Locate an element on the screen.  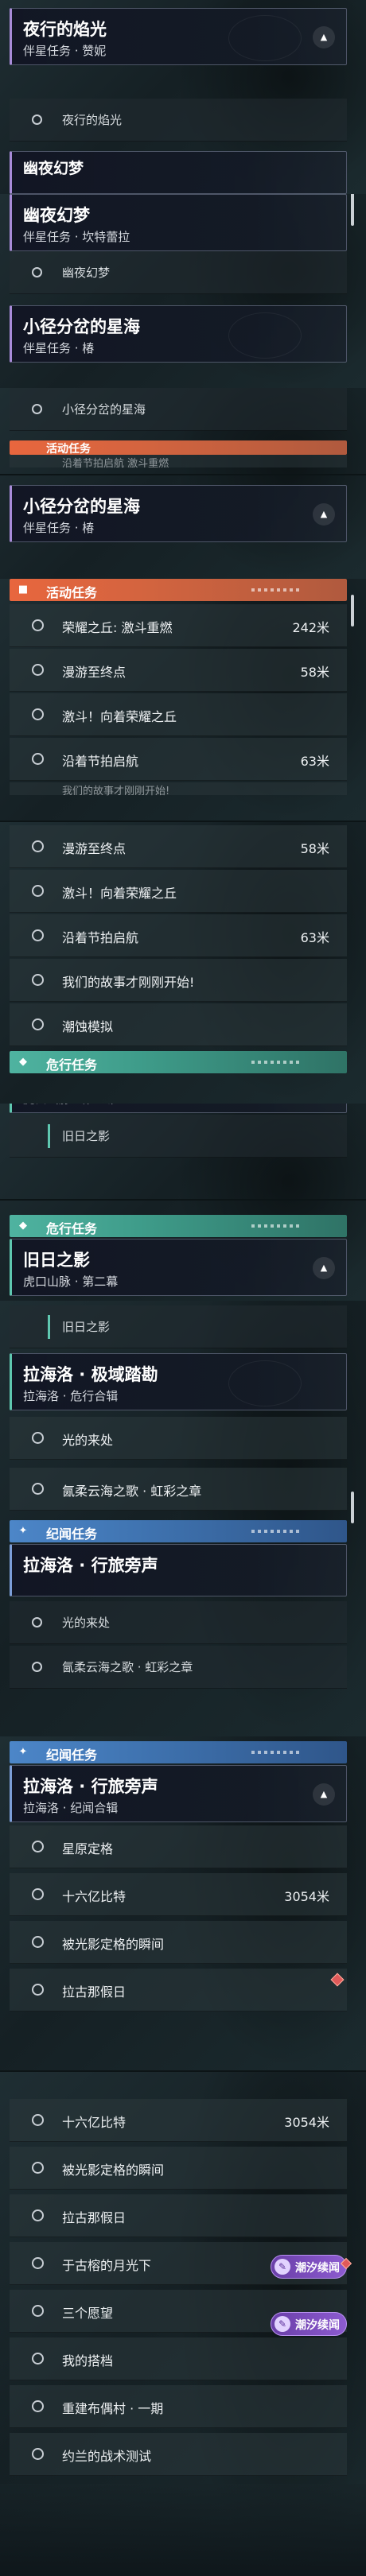
section-label: 危行任务 is located at coordinates (72, 1228).